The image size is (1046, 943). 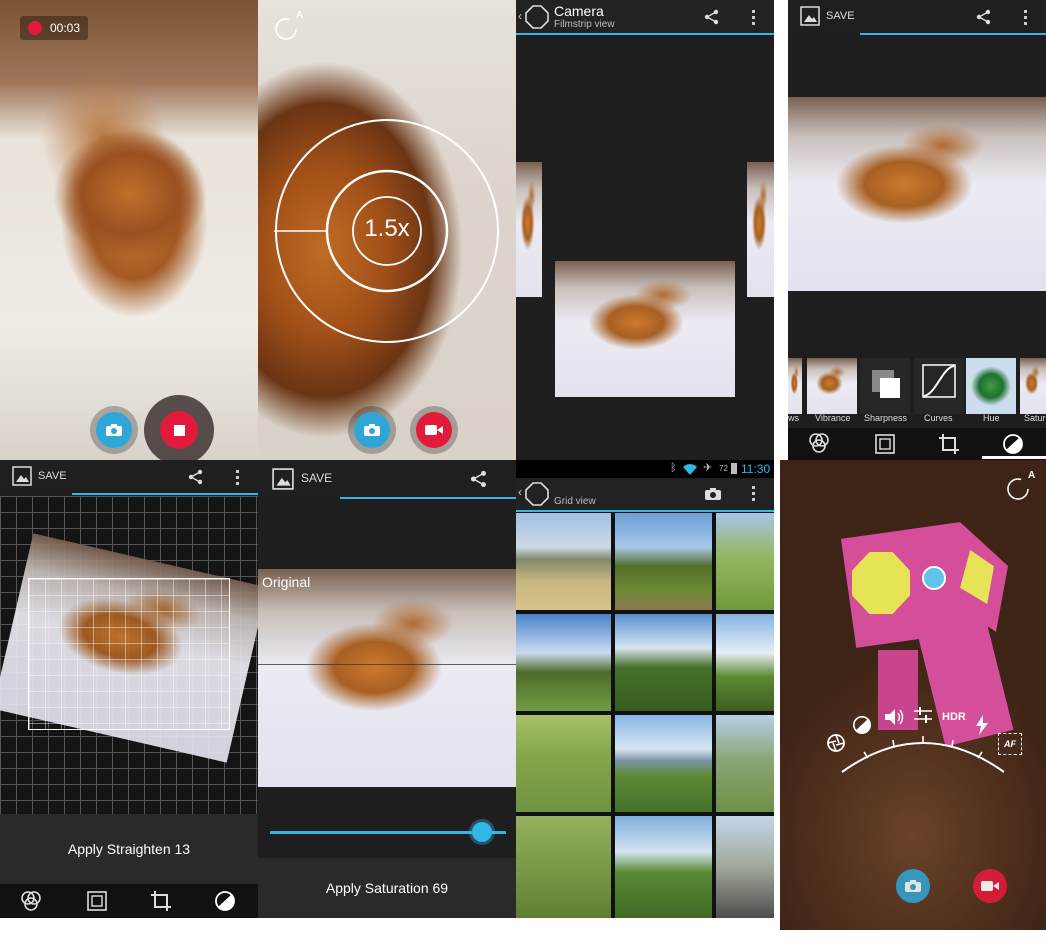 I want to click on stop-recording-button, so click(x=179, y=427).